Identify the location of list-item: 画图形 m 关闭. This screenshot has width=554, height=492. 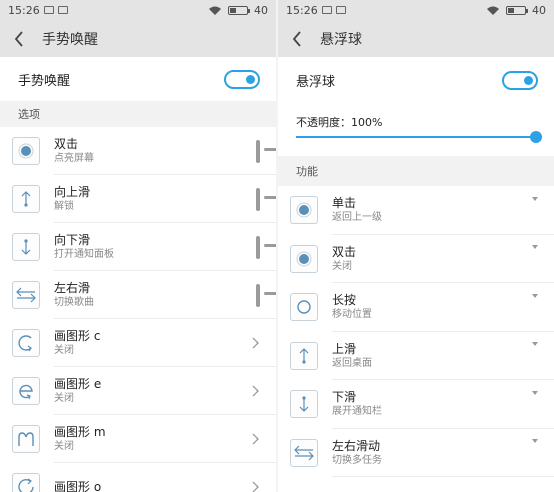
(138, 439).